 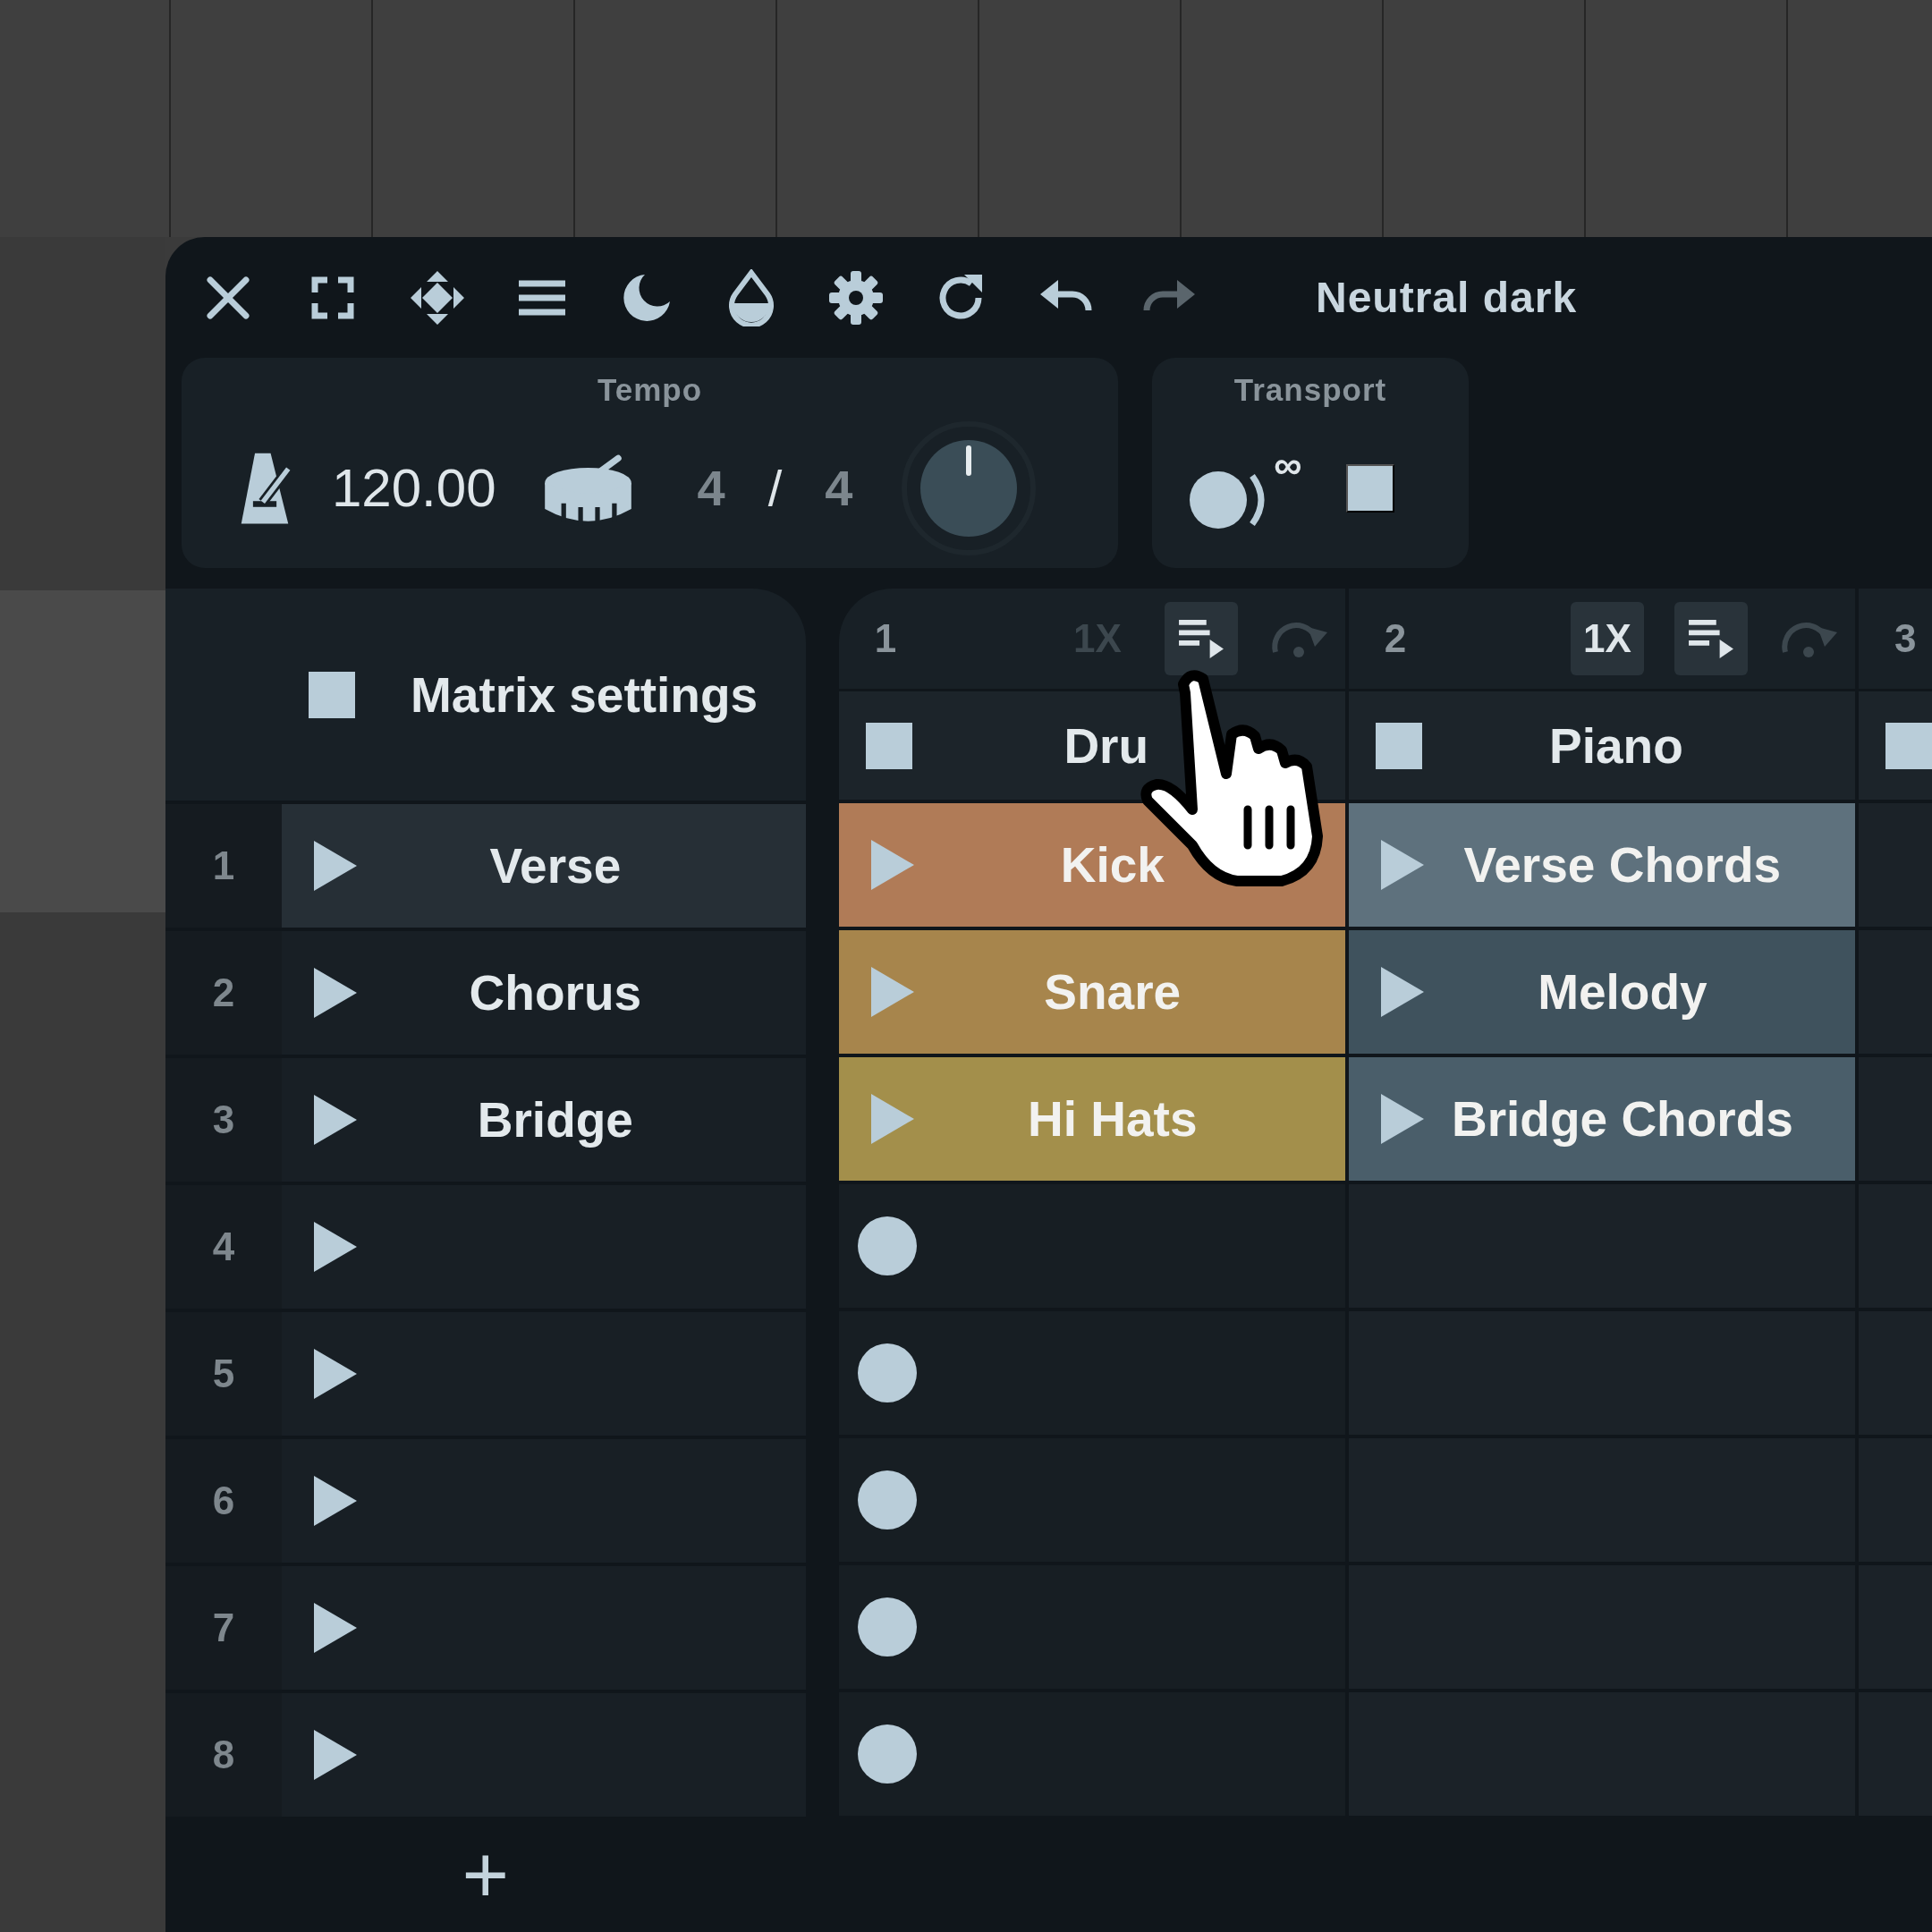 I want to click on clip: Bridge Chords, so click(x=1601, y=1119).